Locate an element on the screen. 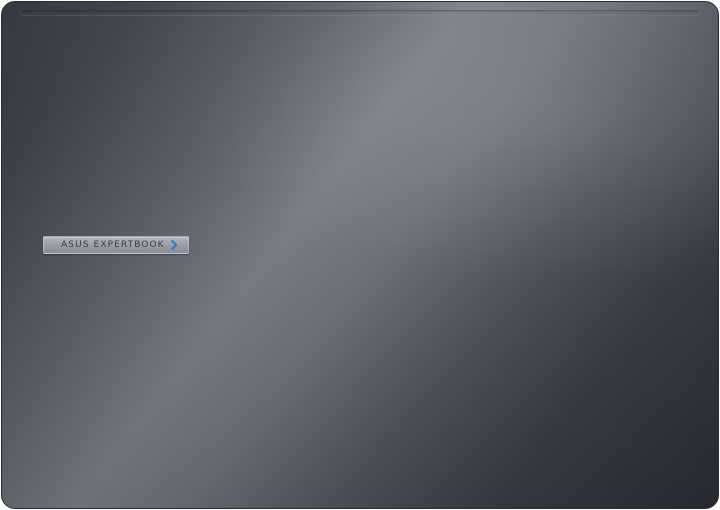 Image resolution: width=720 pixels, height=510 pixels. chevron-right-icon is located at coordinates (173, 245).